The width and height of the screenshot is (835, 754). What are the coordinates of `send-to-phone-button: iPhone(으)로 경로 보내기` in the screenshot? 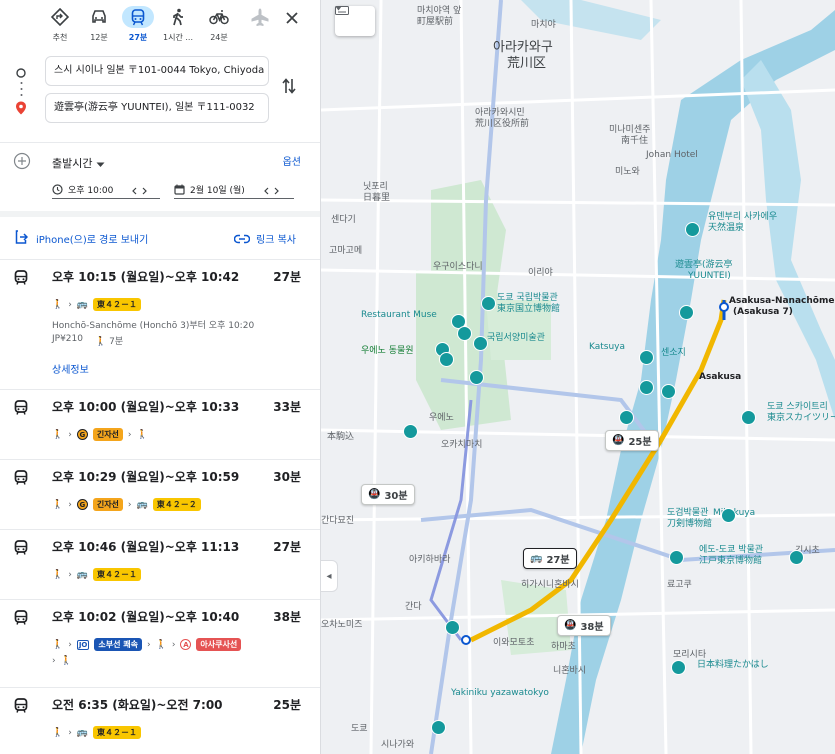 It's located at (81, 238).